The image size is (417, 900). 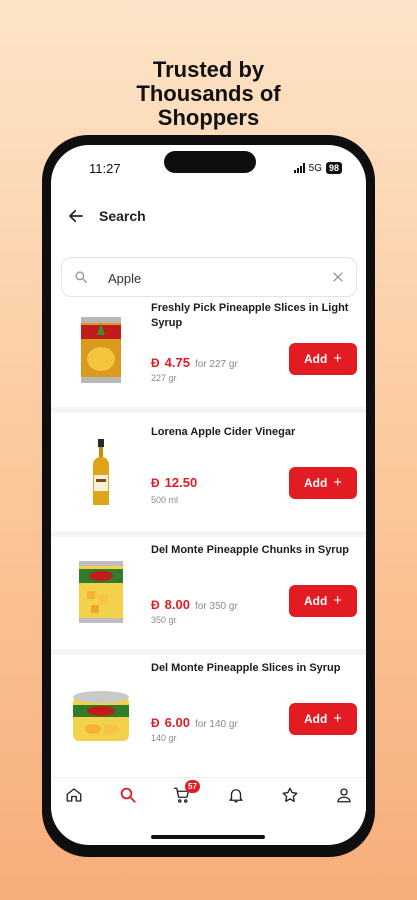 I want to click on nav-search, so click(x=129, y=796).